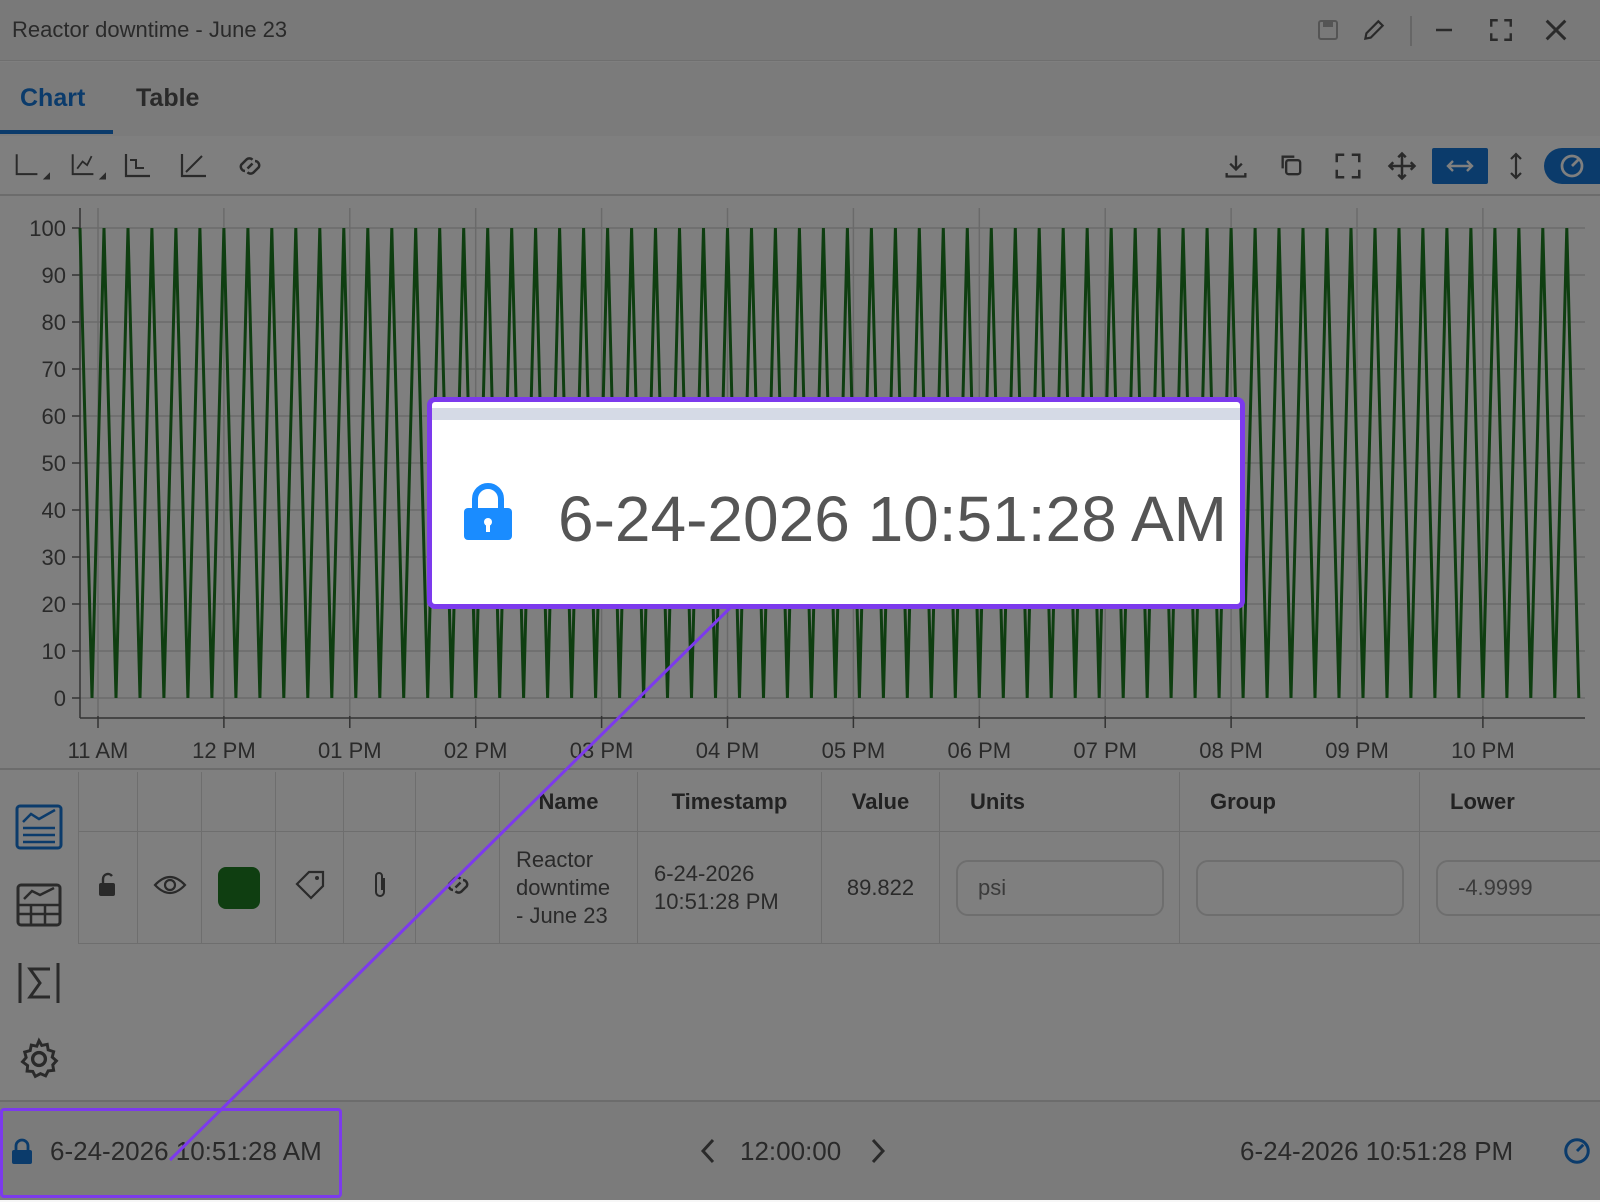 The height and width of the screenshot is (1202, 1600). I want to click on callout-lock-icon, so click(488, 514).